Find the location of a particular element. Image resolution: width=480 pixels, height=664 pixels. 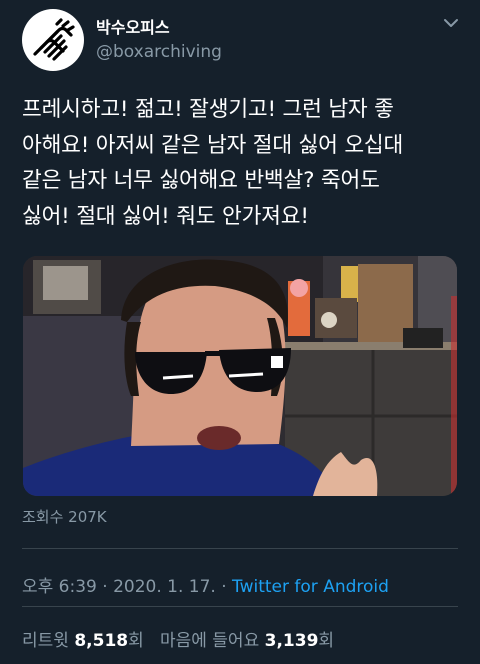

clapping-hands-icon is located at coordinates (54, 39).